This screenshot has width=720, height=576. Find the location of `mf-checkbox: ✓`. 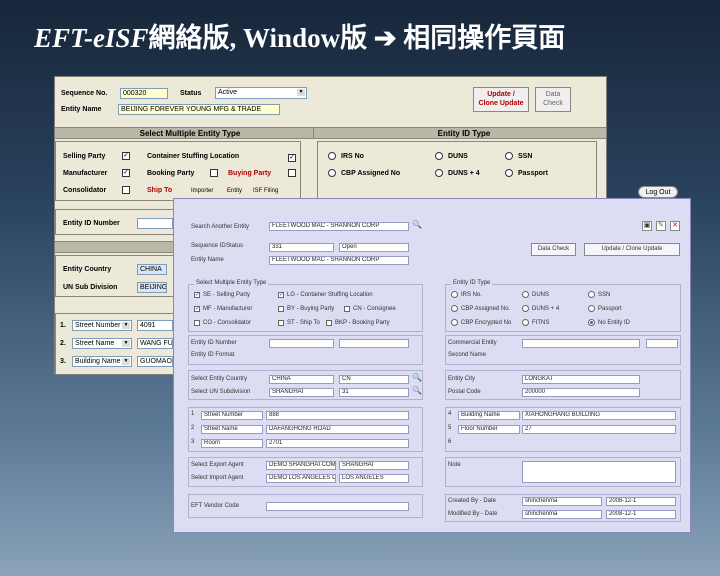

mf-checkbox: ✓ is located at coordinates (197, 309).